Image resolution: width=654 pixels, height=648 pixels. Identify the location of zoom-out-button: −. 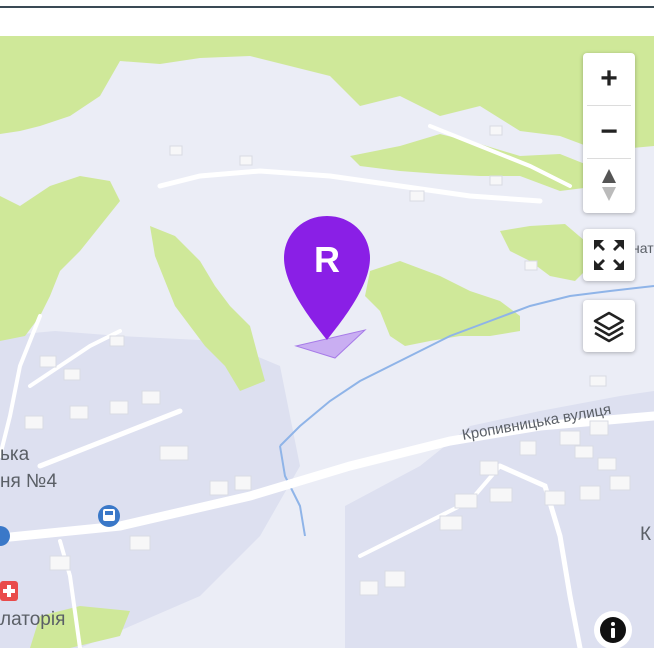
(609, 132).